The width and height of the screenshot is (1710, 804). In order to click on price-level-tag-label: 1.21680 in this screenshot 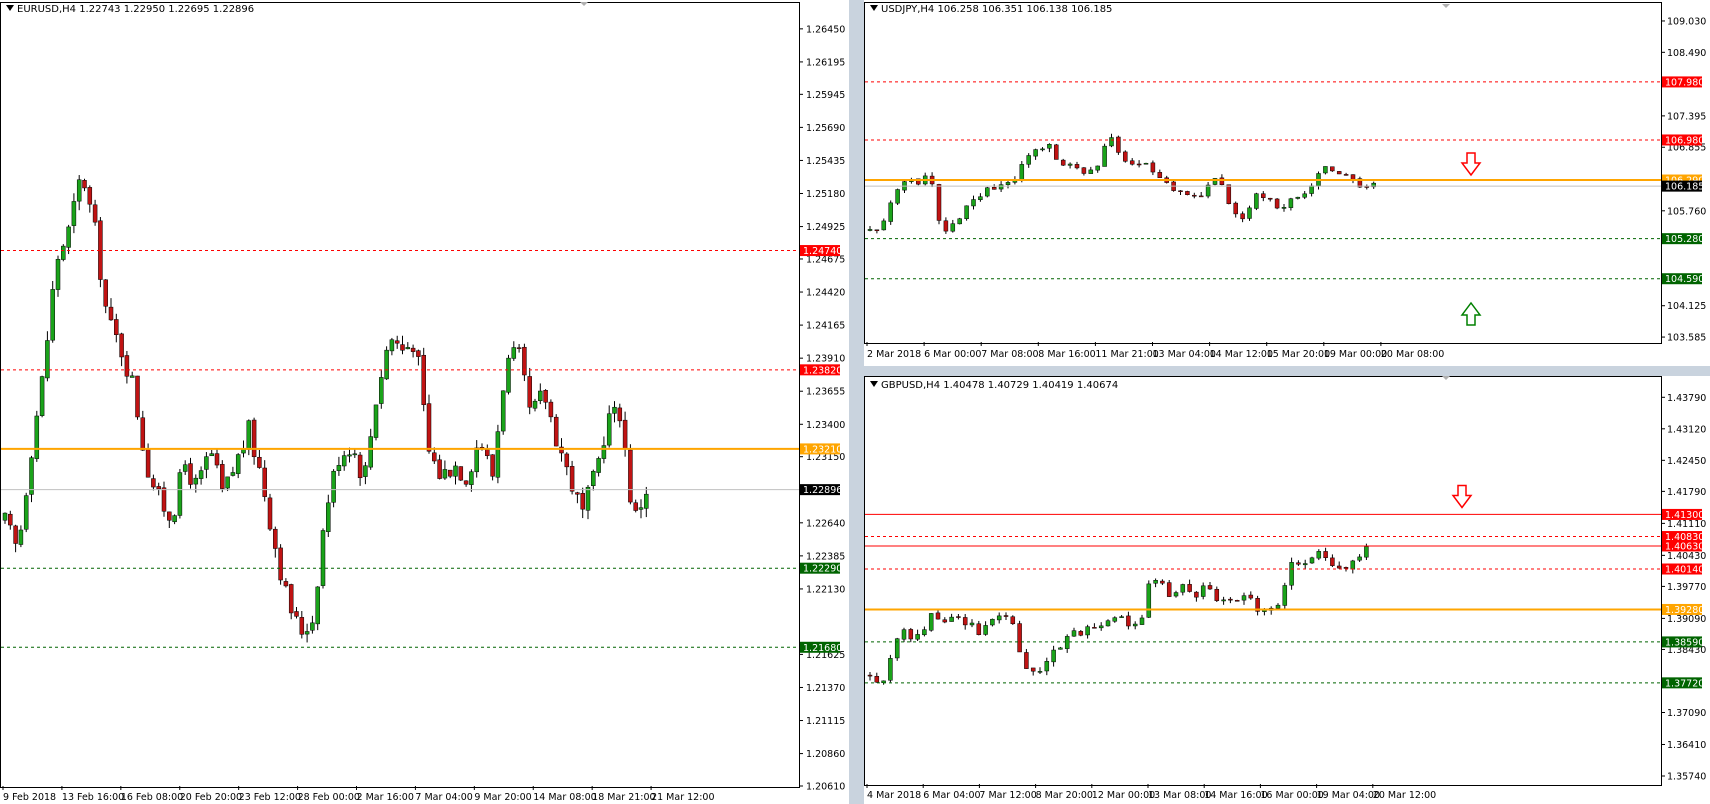, I will do `click(822, 648)`.